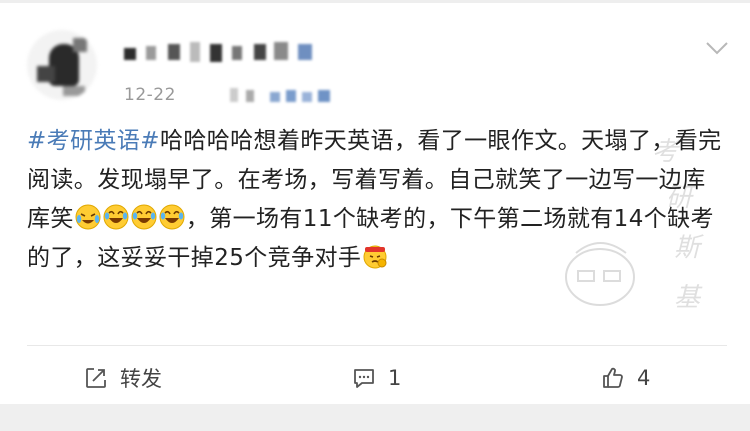 The width and height of the screenshot is (750, 431). I want to click on avatar, so click(62, 65).